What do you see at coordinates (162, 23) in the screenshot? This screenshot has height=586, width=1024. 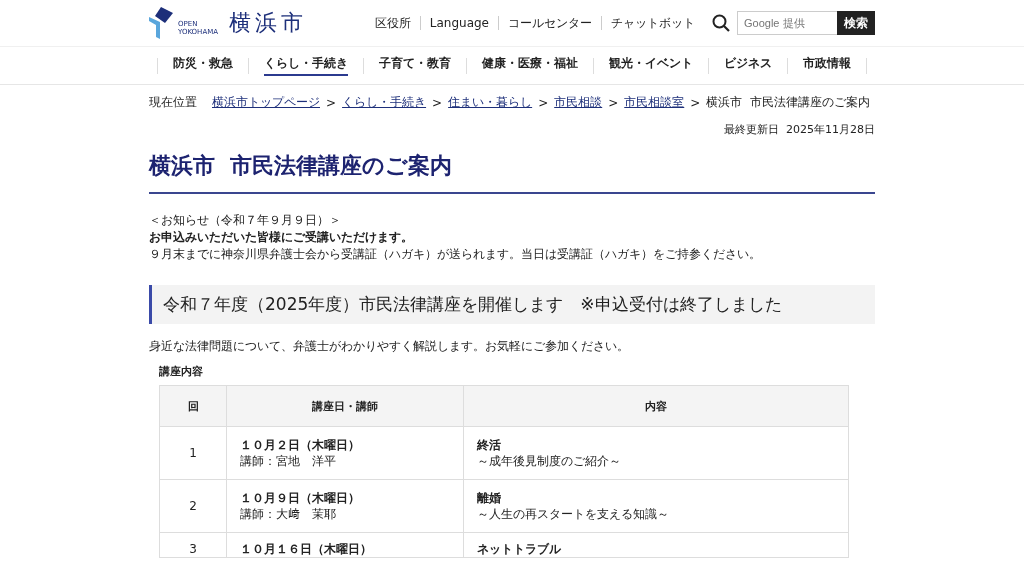 I see `logo-icon` at bounding box center [162, 23].